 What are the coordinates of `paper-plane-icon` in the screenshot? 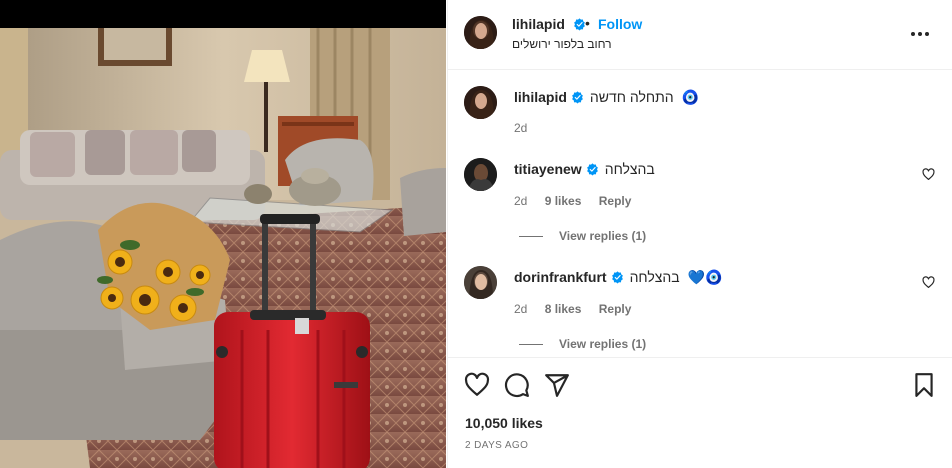 It's located at (557, 385).